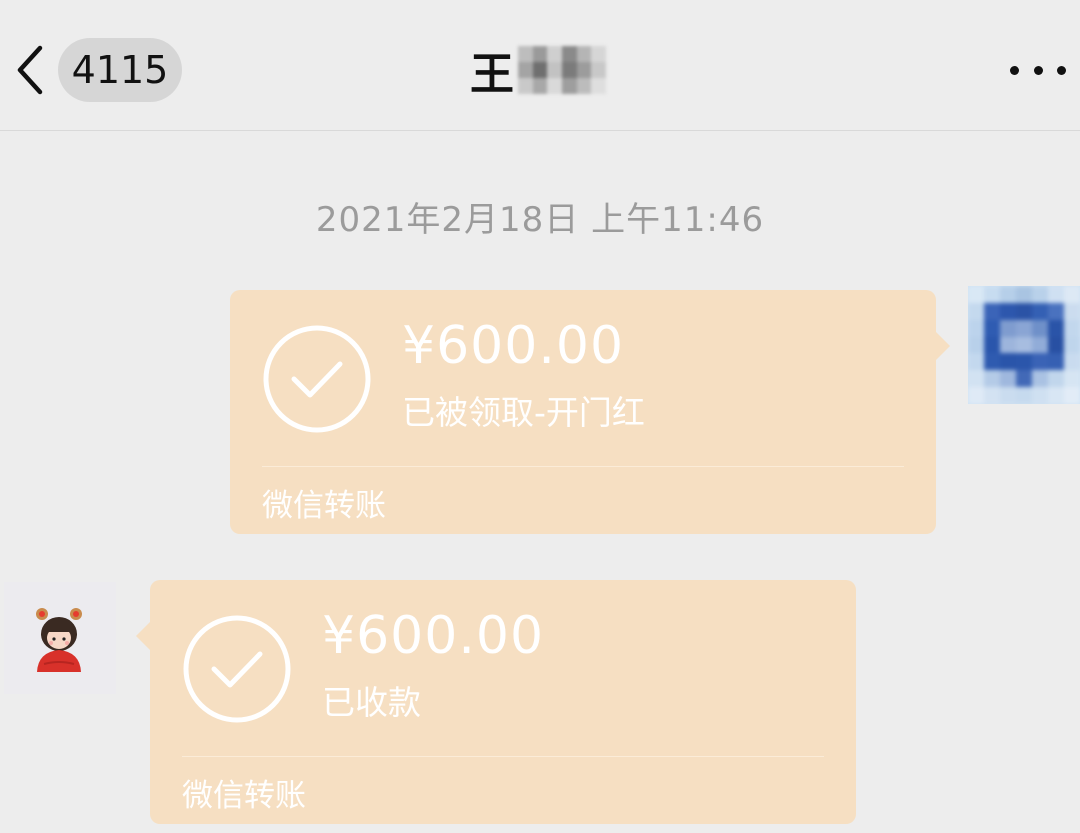 The image size is (1080, 833). Describe the element at coordinates (523, 412) in the screenshot. I see `transfer-status: 已被领取-开门红` at that location.